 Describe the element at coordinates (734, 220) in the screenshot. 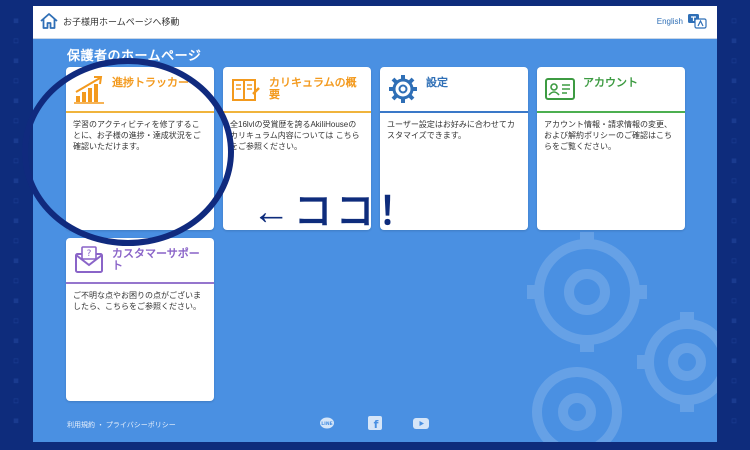

I see `background-pattern-right: ▫ ▪ ▫ ▪ ▫ ▪ ▫ ▪ ▫ ▪ ▫ ▪ ▫ ▪ ▫ ▪ ▫ ▪ ▫ ▪ ▫` at that location.